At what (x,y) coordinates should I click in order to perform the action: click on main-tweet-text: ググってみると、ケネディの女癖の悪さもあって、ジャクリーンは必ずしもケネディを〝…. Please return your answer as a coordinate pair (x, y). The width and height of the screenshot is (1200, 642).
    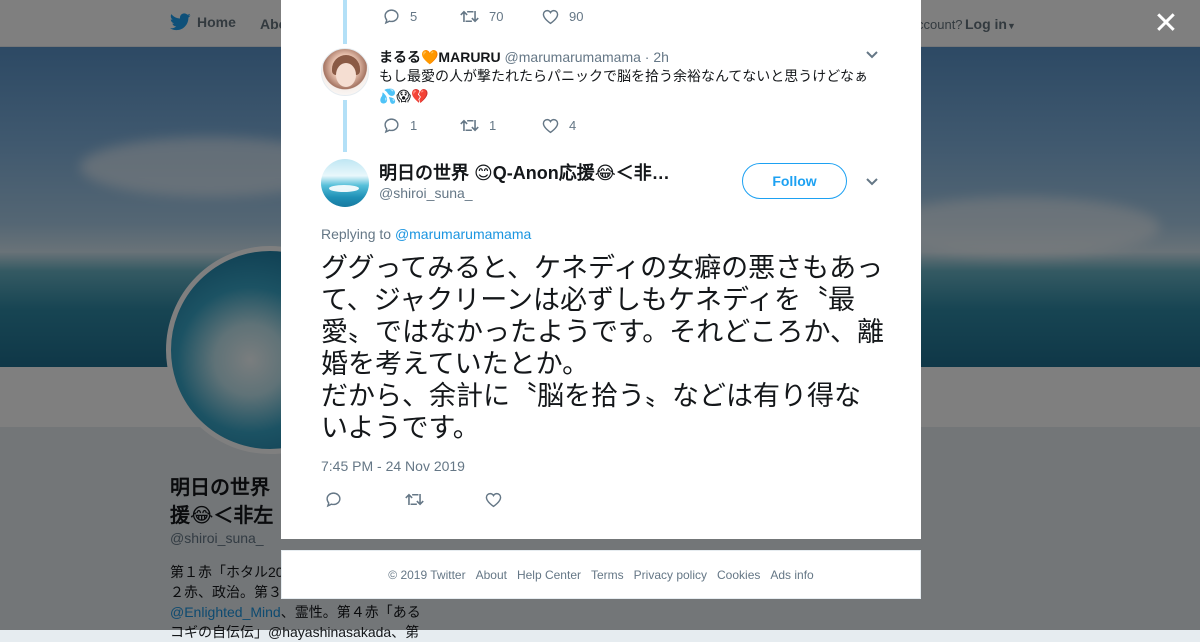
    Looking at the image, I should click on (602, 348).